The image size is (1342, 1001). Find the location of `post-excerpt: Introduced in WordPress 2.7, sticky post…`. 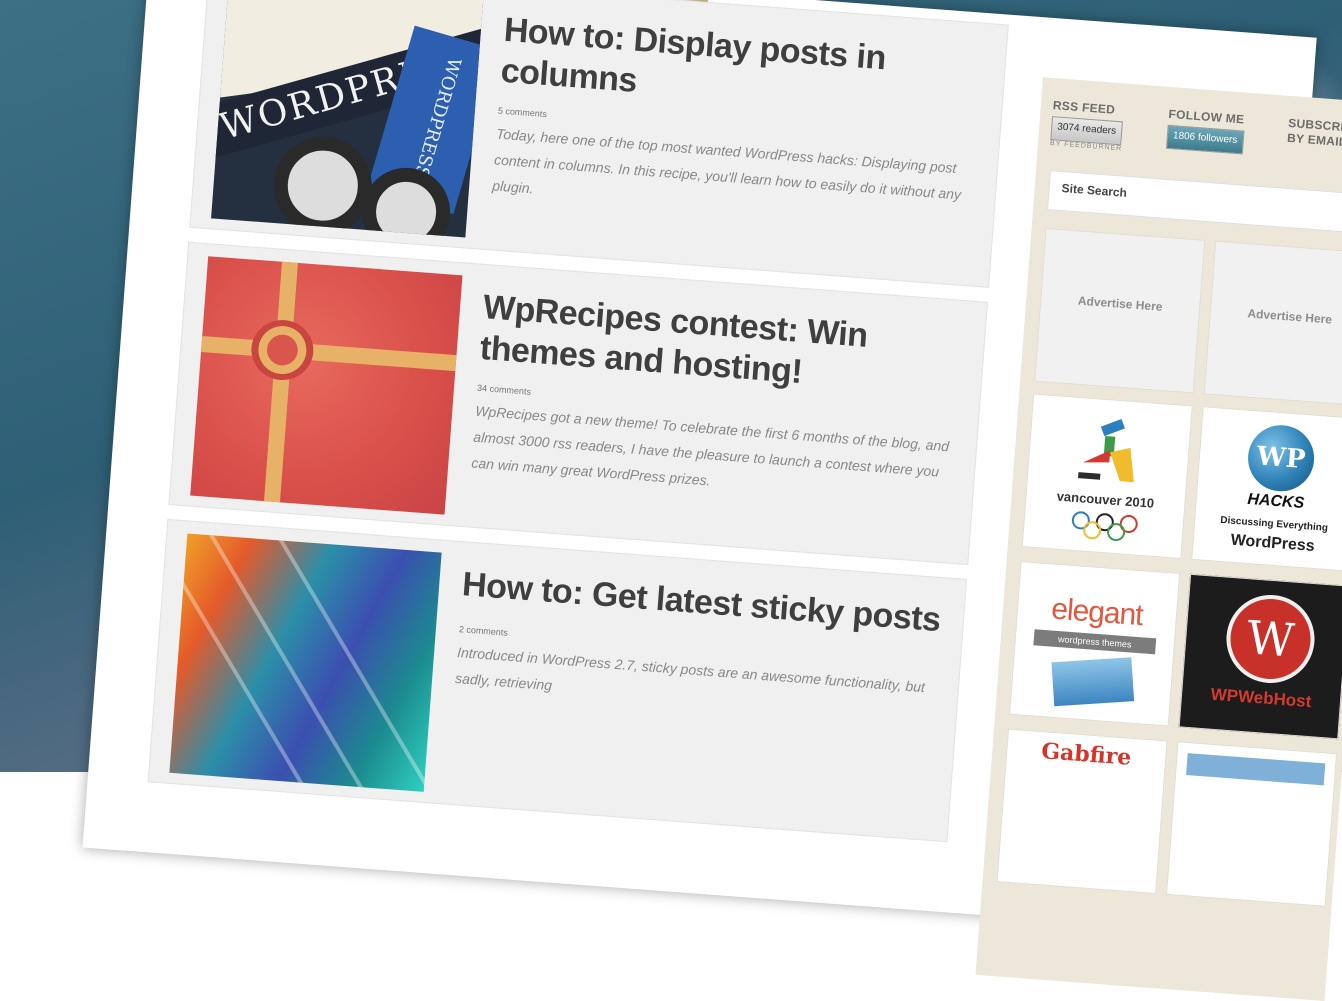

post-excerpt: Introduced in WordPress 2.7, sticky post… is located at coordinates (690, 670).